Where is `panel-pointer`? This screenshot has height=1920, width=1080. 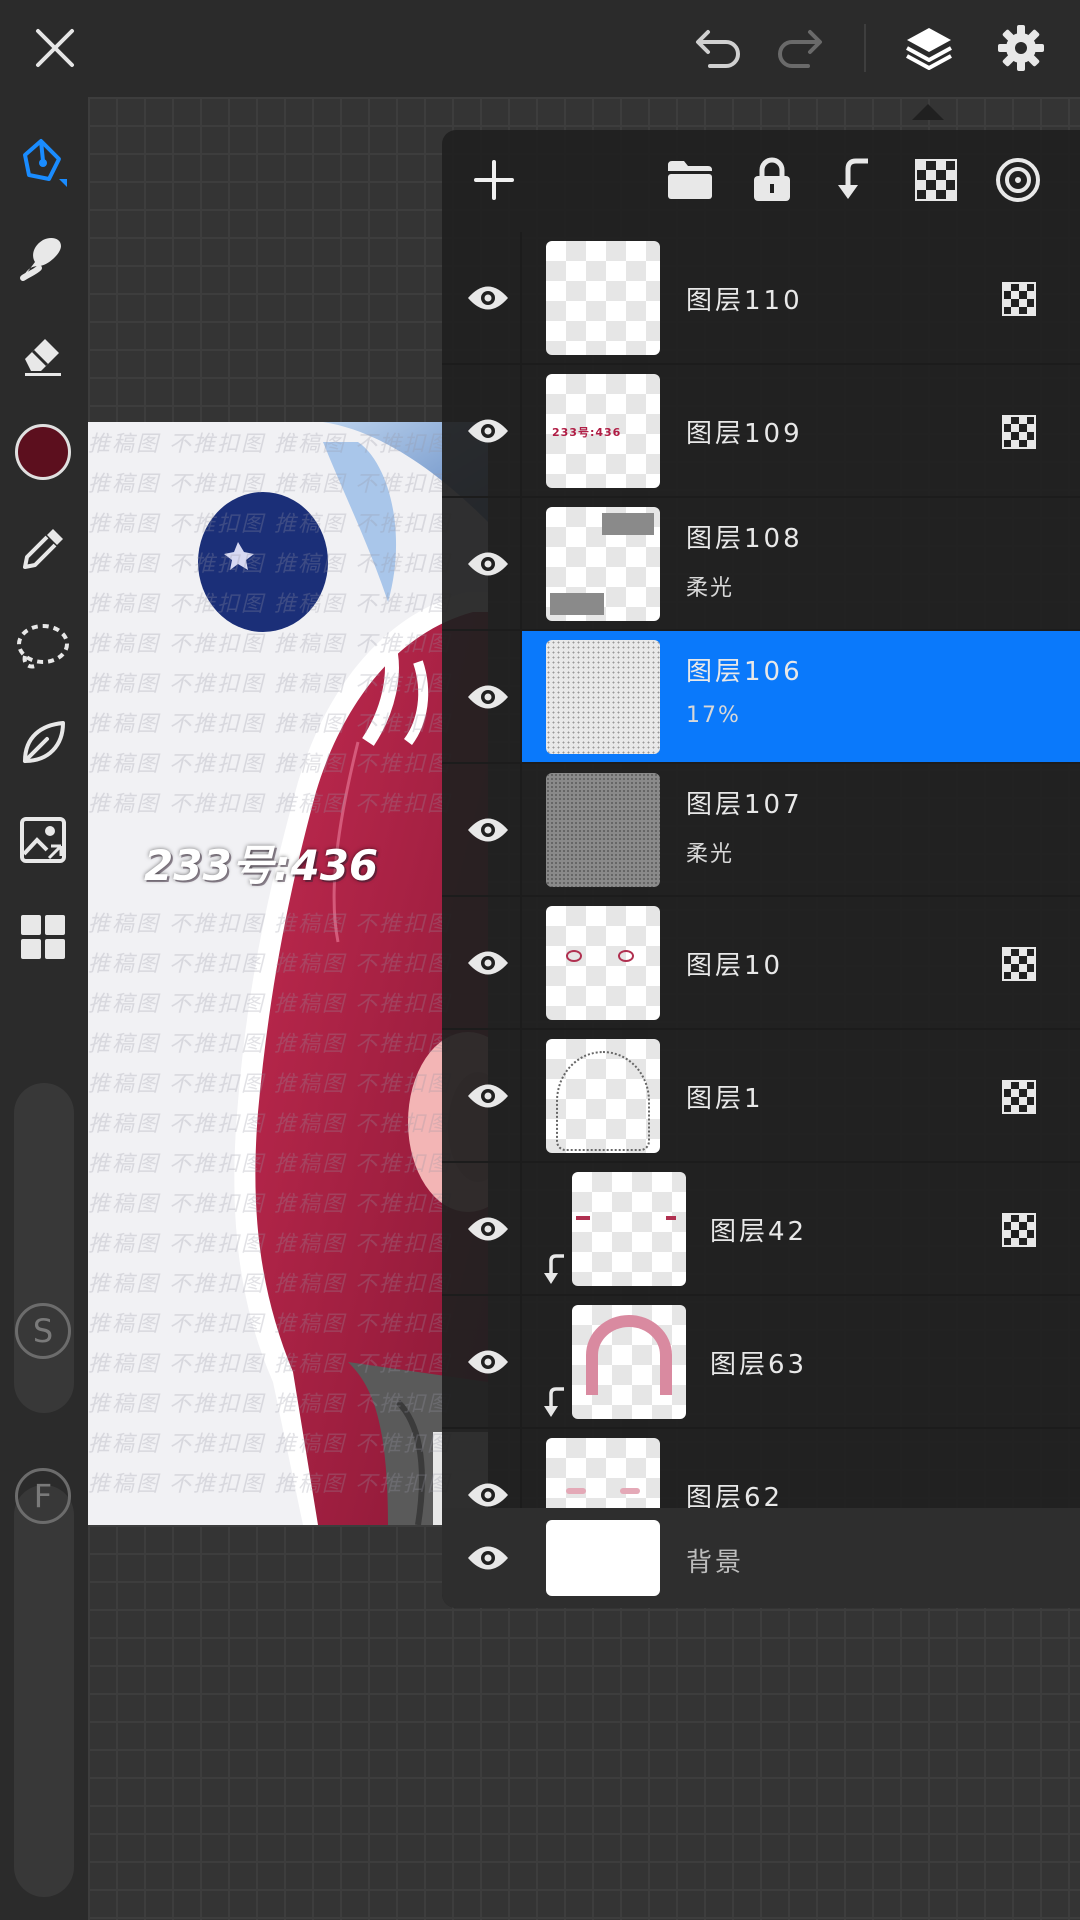 panel-pointer is located at coordinates (928, 112).